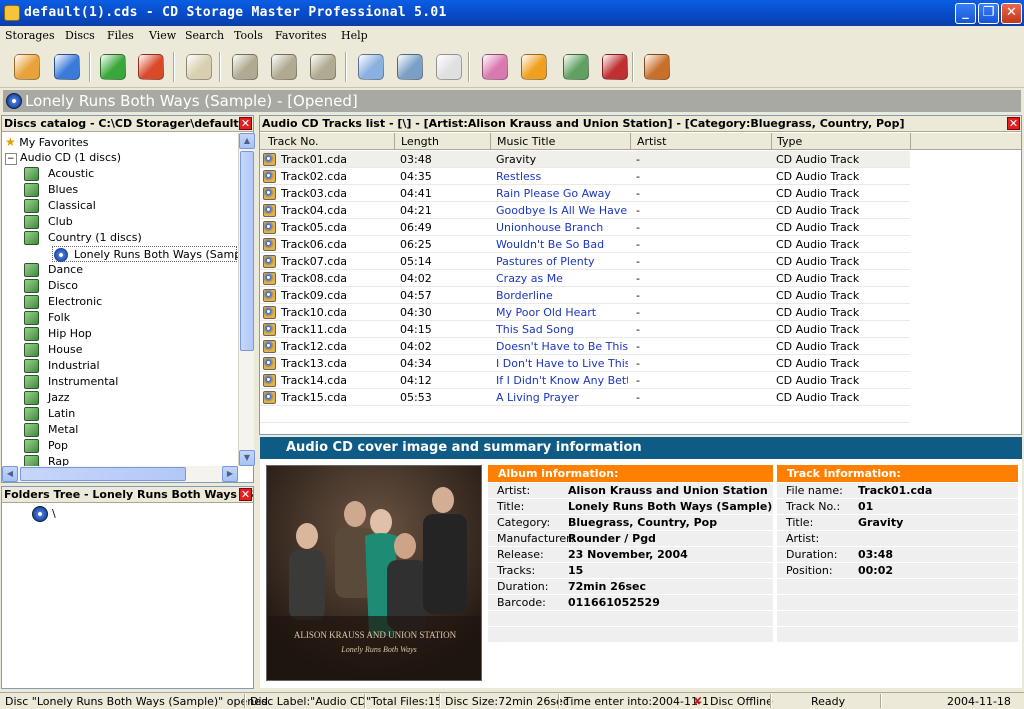 The width and height of the screenshot is (1024, 709). What do you see at coordinates (54, 513) in the screenshot?
I see `folder-root-label: \` at bounding box center [54, 513].